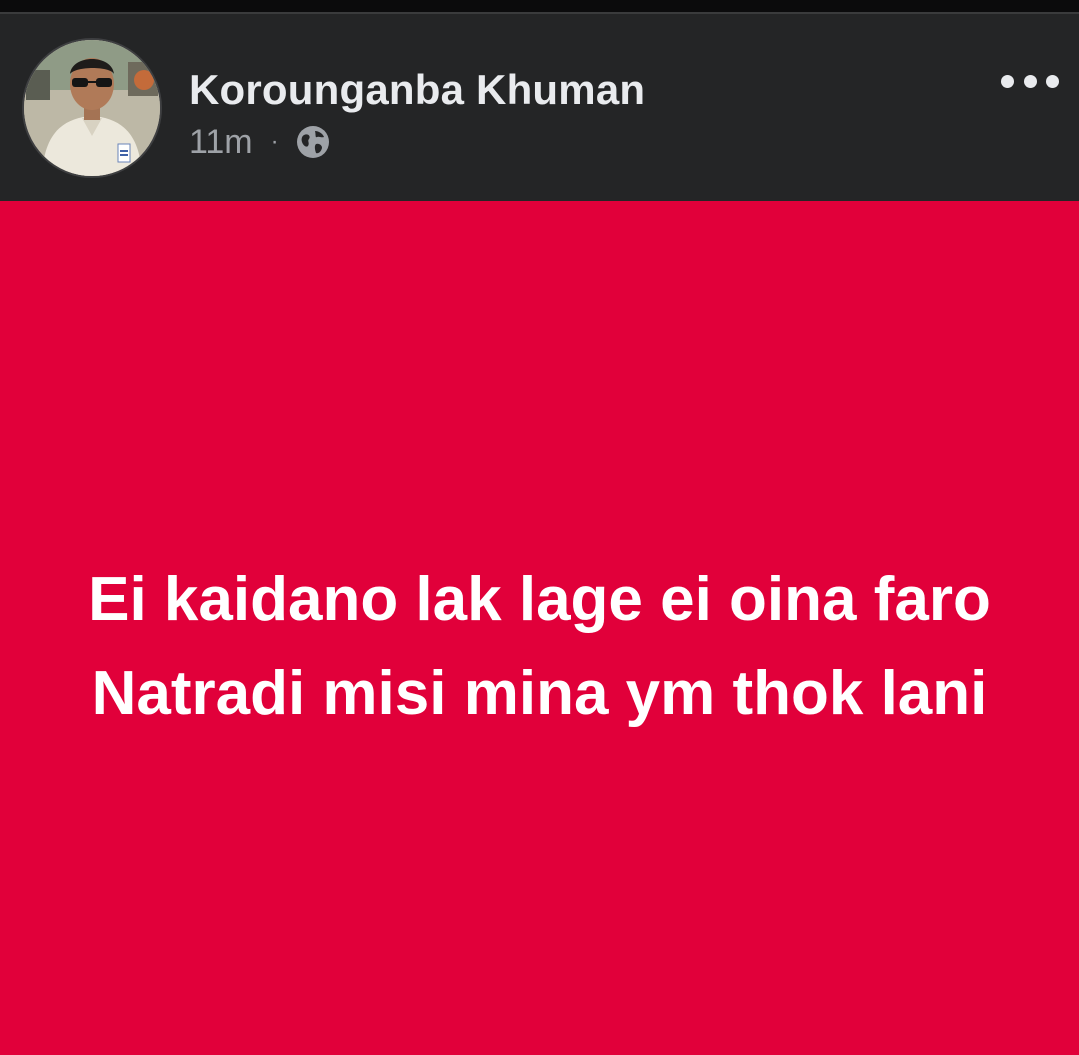 This screenshot has height=1055, width=1079. What do you see at coordinates (221, 142) in the screenshot?
I see `post-timestamp: 11m` at bounding box center [221, 142].